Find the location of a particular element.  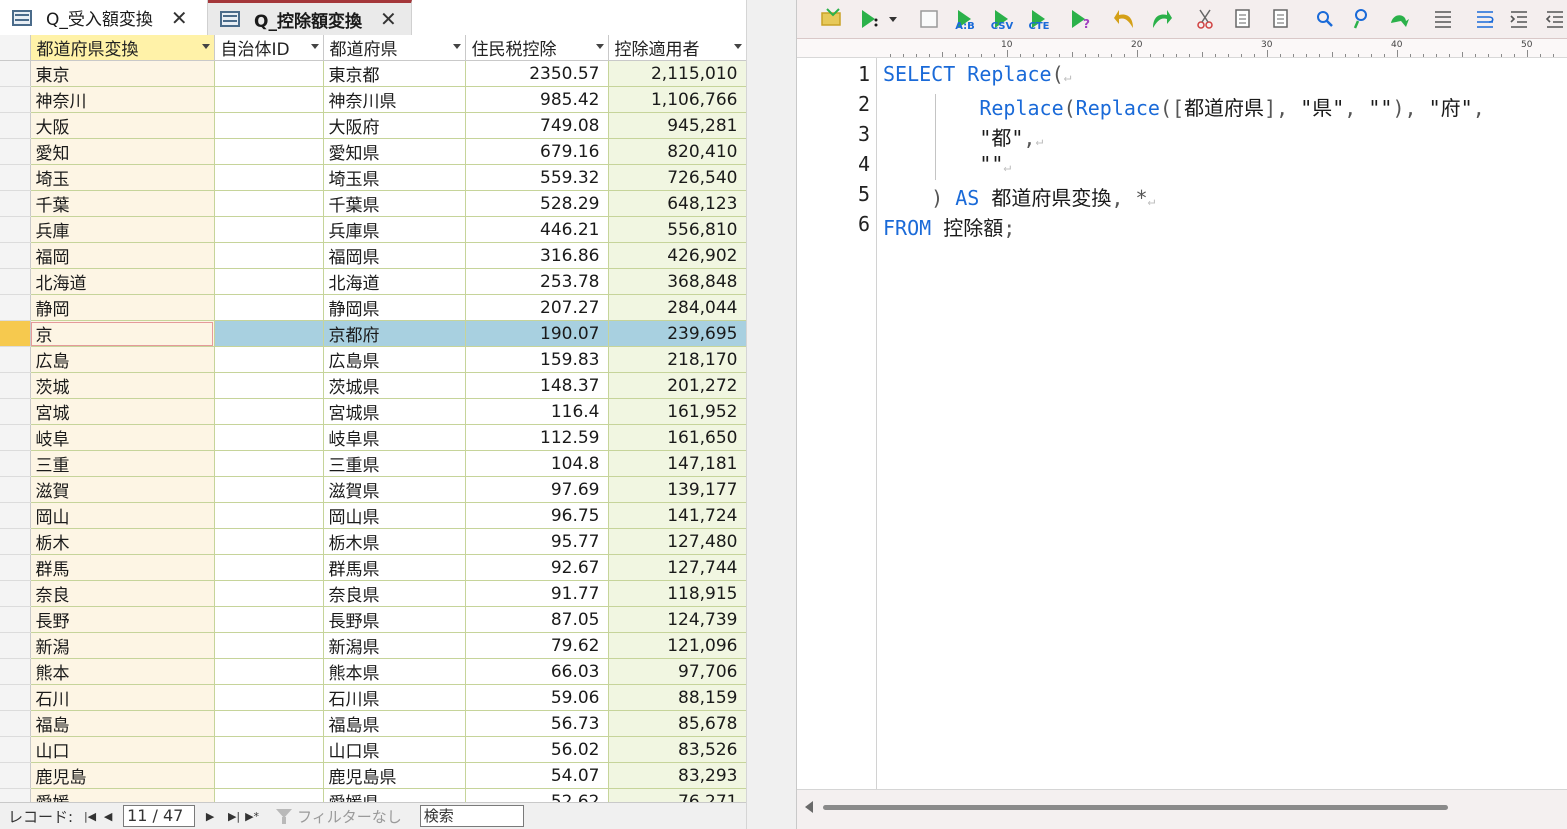

resident-tax-deduction-cell: 190.07 is located at coordinates (537, 333).